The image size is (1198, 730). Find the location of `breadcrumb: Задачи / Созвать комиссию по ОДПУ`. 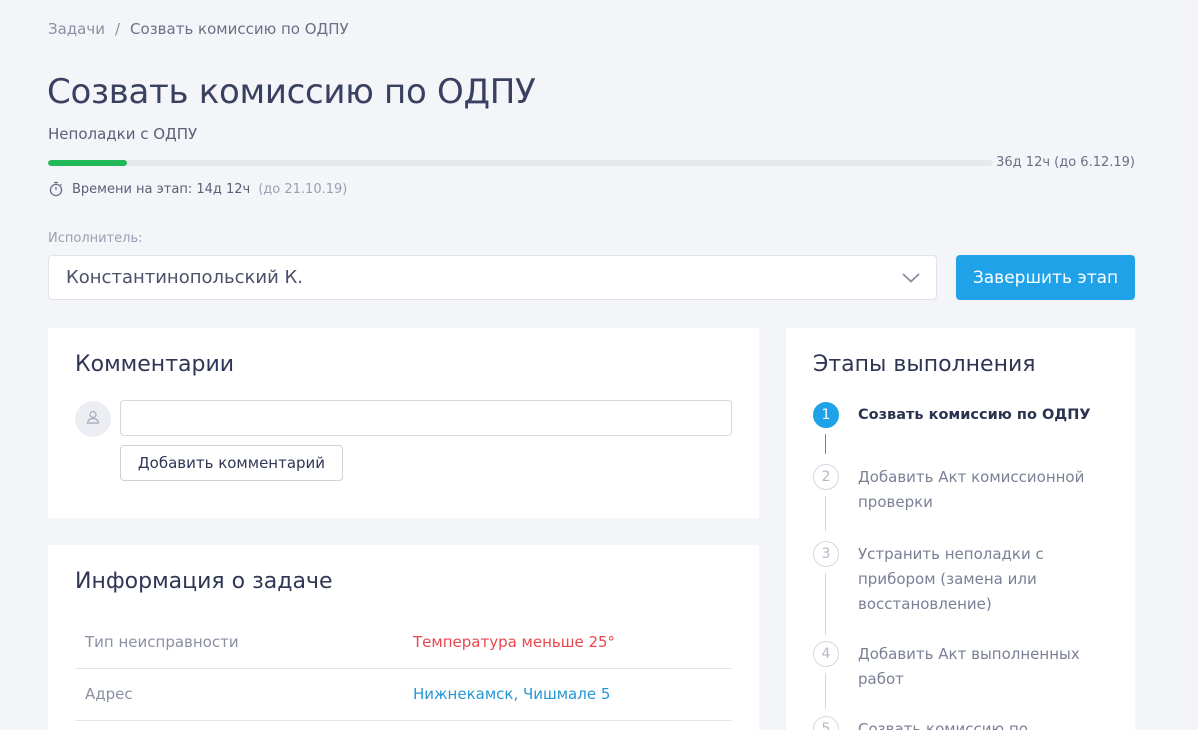

breadcrumb: Задачи / Созвать комиссию по ОДПУ is located at coordinates (198, 29).